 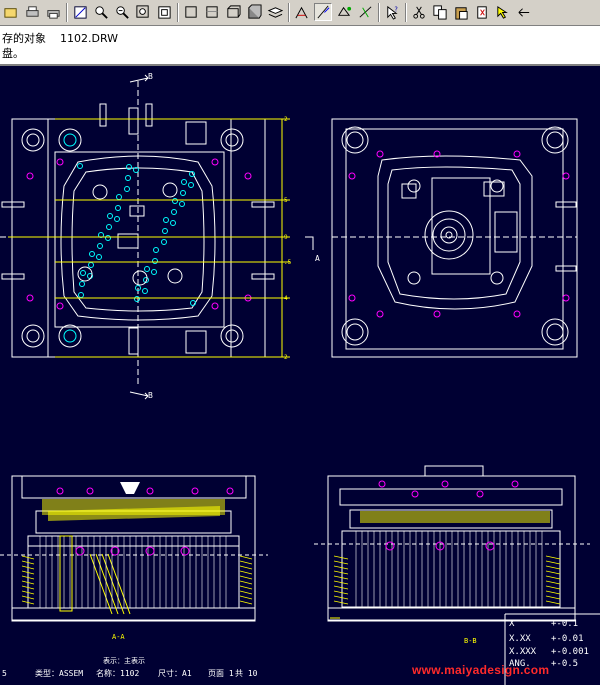 I want to click on section-marker-top: B, so click(x=150, y=76).